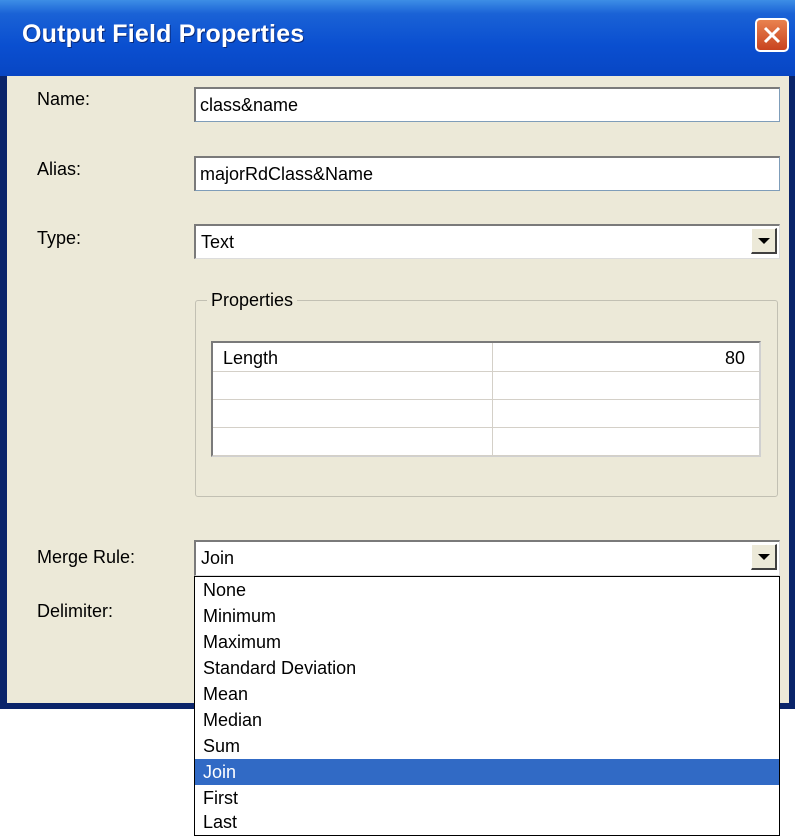  I want to click on delimiter-label: Delimiter:, so click(75, 611).